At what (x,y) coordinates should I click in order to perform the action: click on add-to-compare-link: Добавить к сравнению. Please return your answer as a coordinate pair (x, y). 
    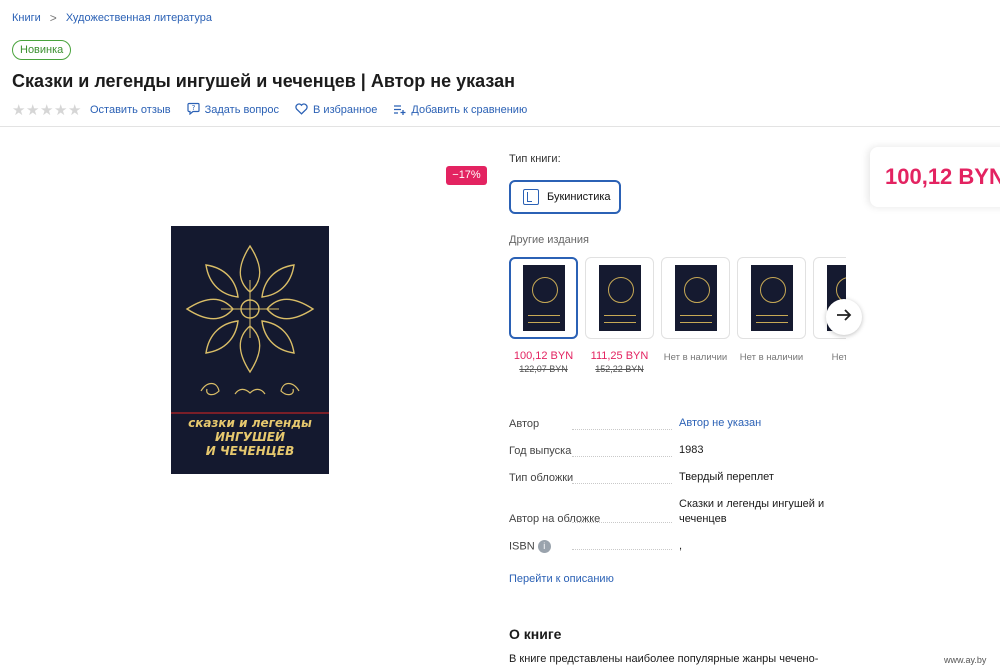
    Looking at the image, I should click on (460, 110).